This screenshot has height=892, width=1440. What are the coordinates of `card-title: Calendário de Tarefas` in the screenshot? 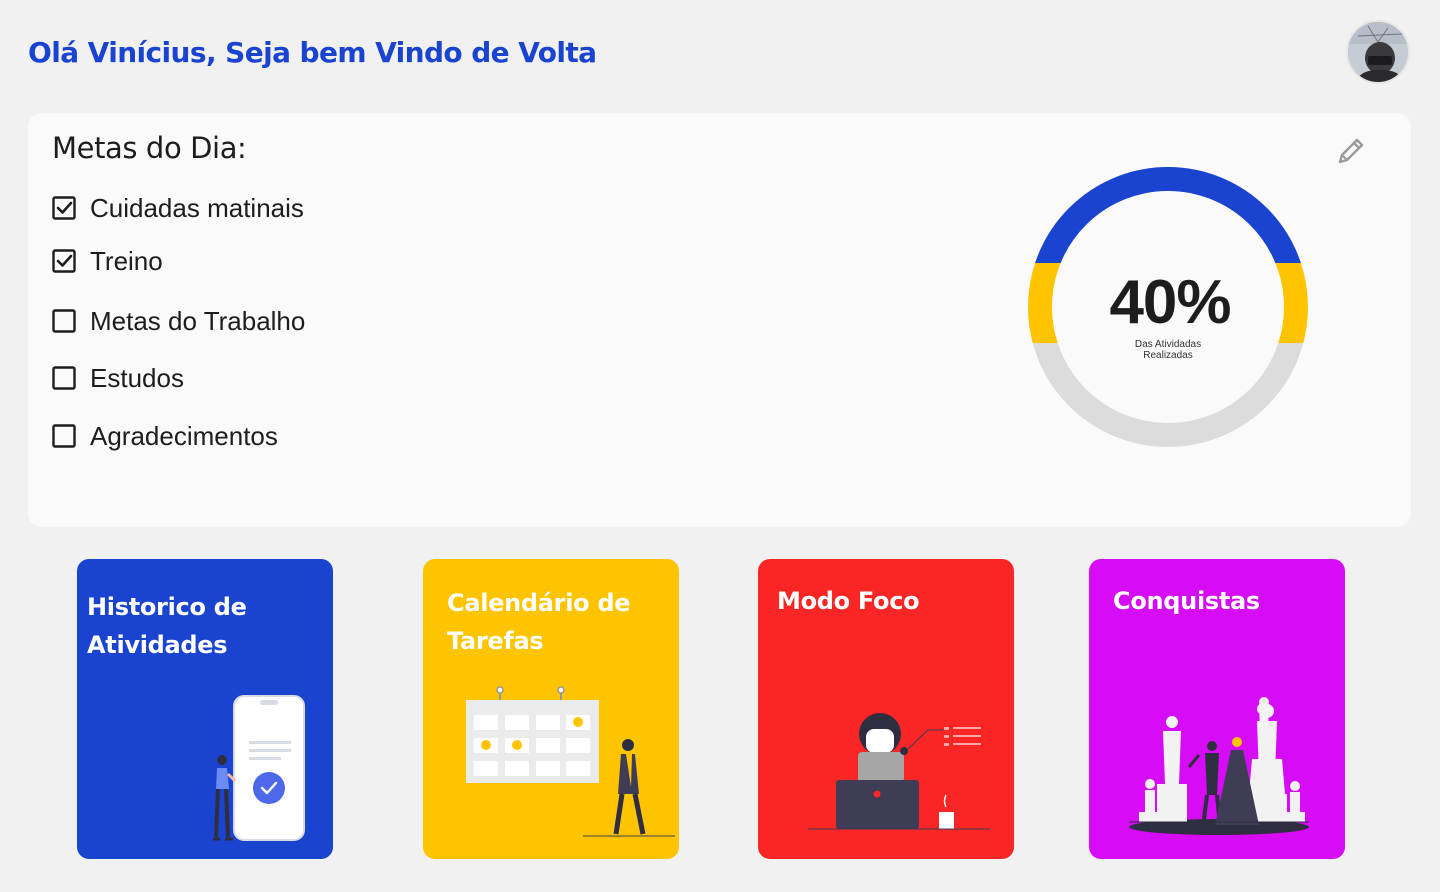 It's located at (539, 622).